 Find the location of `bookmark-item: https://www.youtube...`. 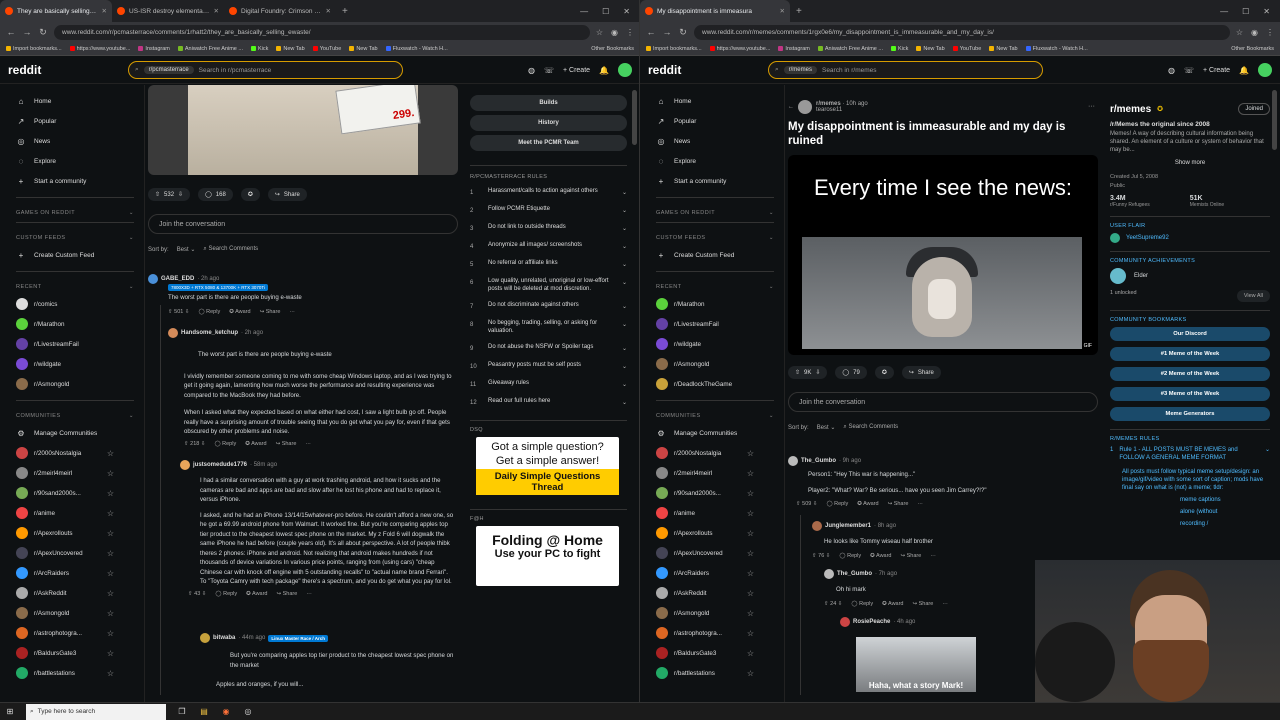

bookmark-item: https://www.youtube... is located at coordinates (99, 49).